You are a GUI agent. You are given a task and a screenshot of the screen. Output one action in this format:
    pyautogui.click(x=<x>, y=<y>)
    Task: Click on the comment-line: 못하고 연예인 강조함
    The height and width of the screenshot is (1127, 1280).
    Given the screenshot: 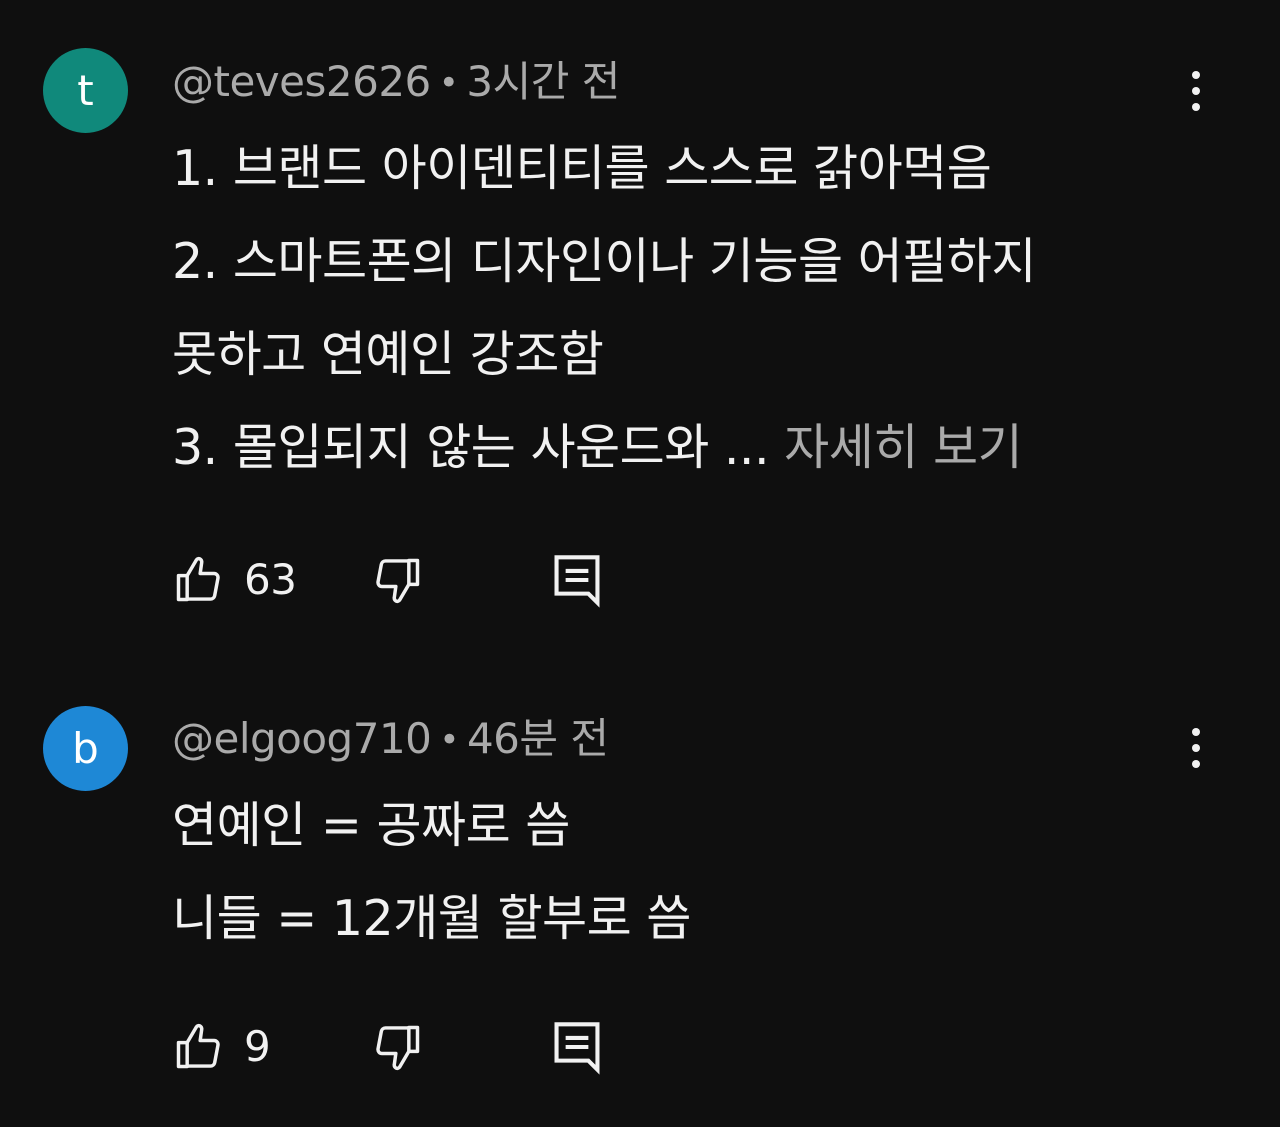 What is the action you would take?
    pyautogui.click(x=388, y=354)
    